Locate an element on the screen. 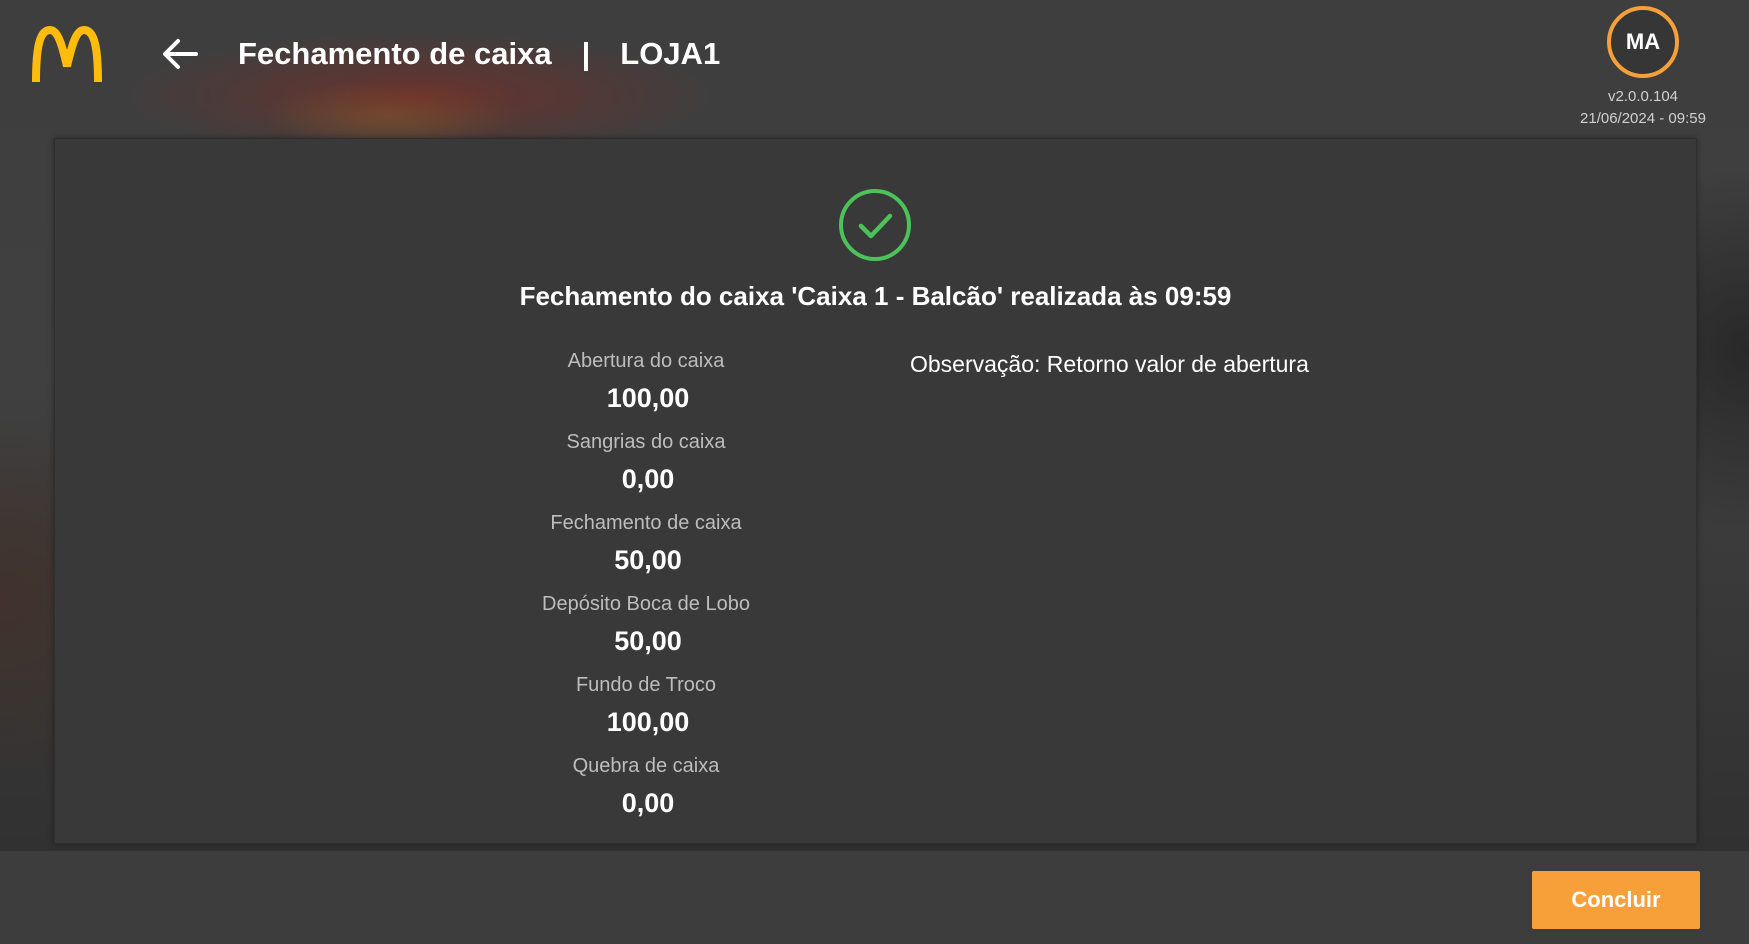 The height and width of the screenshot is (944, 1749). avatar-initials: MA is located at coordinates (1643, 41).